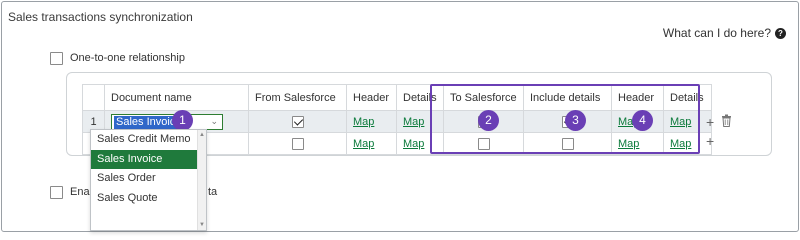 The height and width of the screenshot is (240, 800). Describe the element at coordinates (182, 120) in the screenshot. I see `callout-badge-1: 1` at that location.